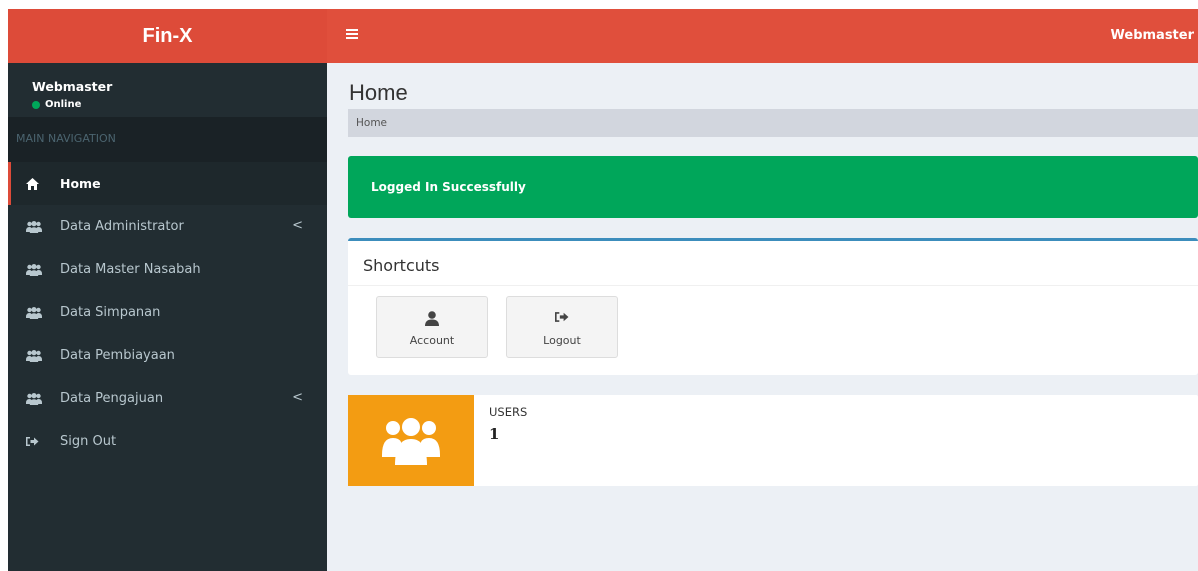 This screenshot has width=1198, height=571. Describe the element at coordinates (167, 398) in the screenshot. I see `sidebar-item-data-pengajuan: Data Pengajuan <` at that location.